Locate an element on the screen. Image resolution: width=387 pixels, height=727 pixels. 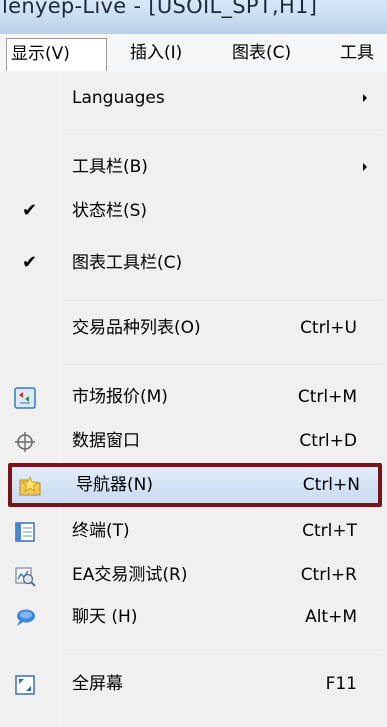
menu-item-shortcut: Ctrl+U is located at coordinates (328, 328).